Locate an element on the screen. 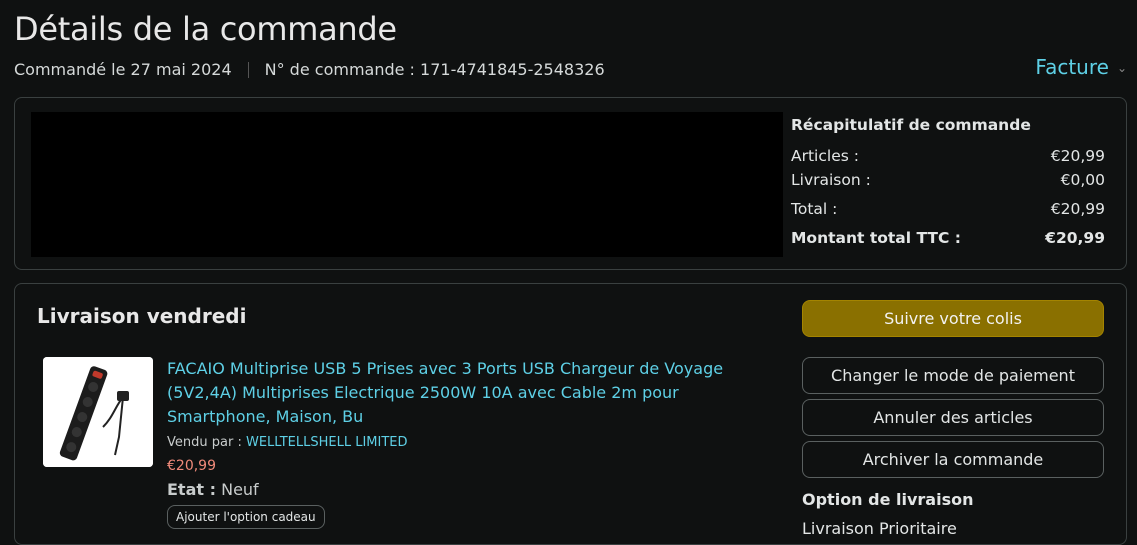  summary-value: €0,00 is located at coordinates (1082, 180).